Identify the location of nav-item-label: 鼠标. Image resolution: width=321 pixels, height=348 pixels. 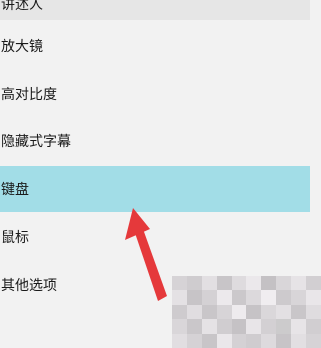
(15, 238).